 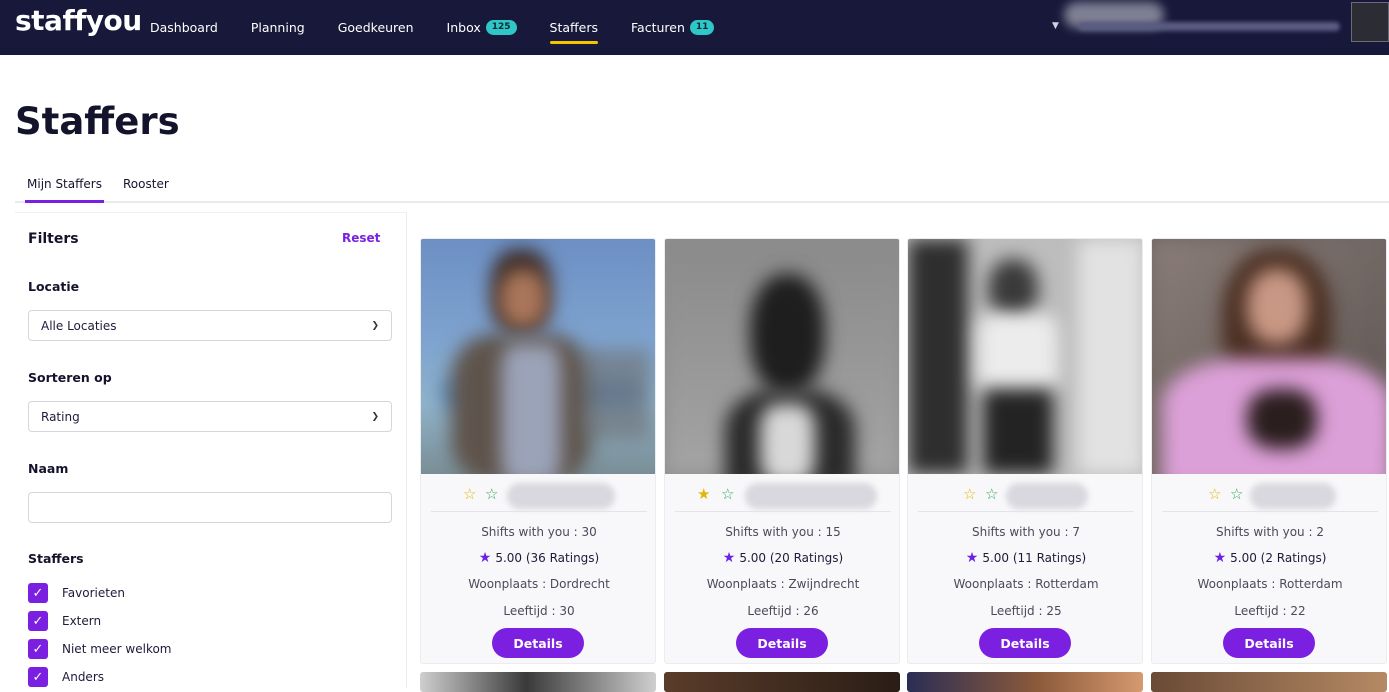 I want to click on checkbox-anders: ✓ Anders, so click(x=66, y=677).